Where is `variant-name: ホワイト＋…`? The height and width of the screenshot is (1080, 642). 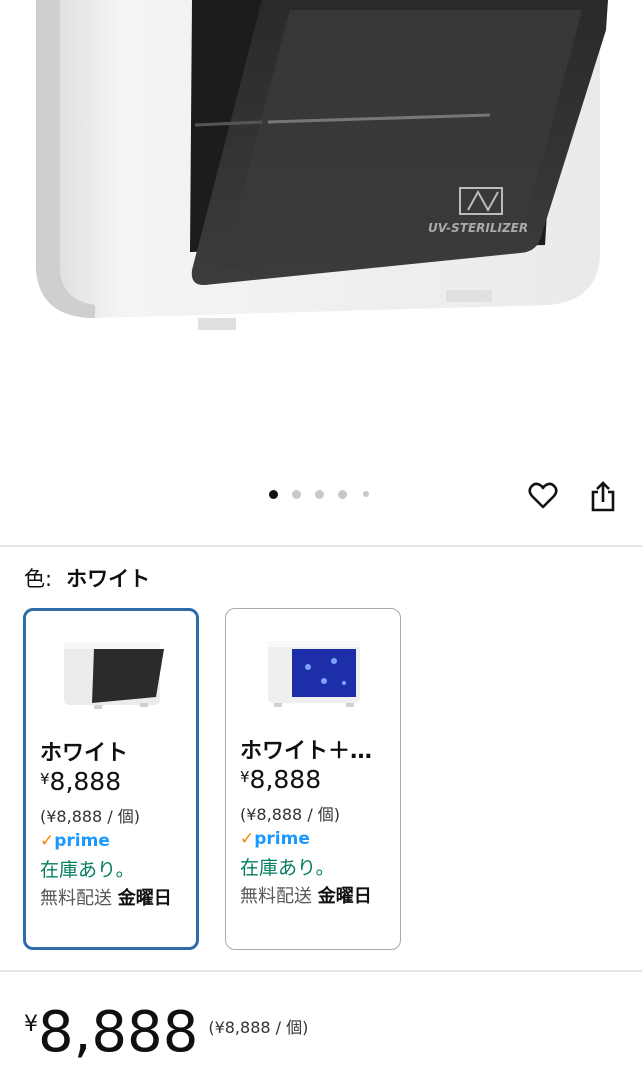
variant-name: ホワイト＋… is located at coordinates (306, 751).